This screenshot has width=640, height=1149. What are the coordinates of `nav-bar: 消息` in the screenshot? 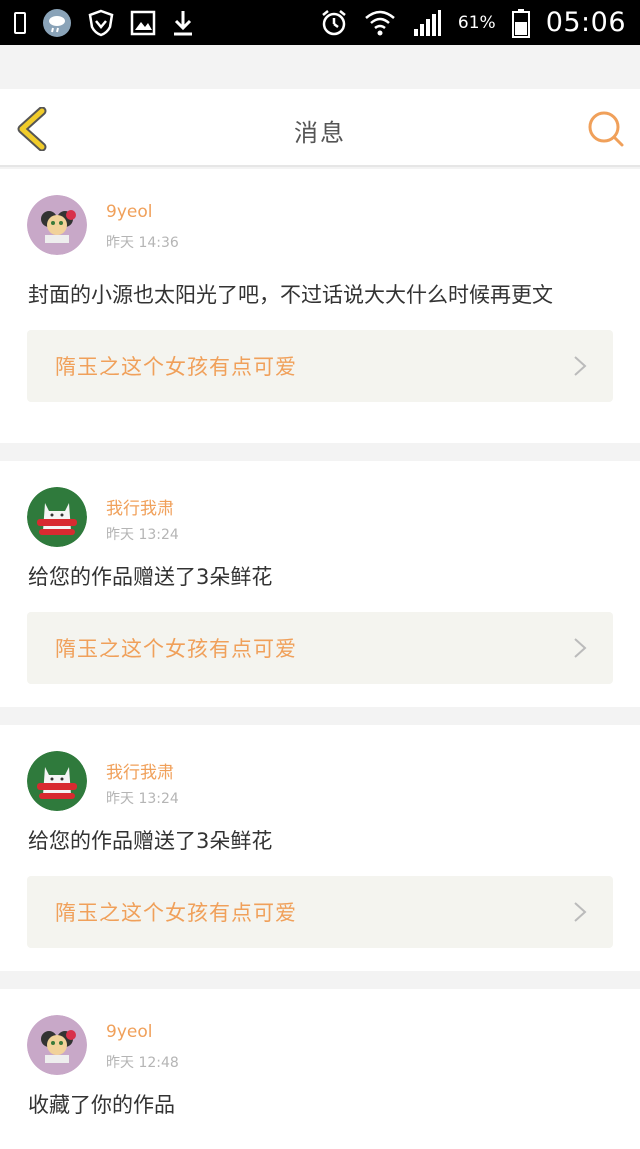 It's located at (320, 128).